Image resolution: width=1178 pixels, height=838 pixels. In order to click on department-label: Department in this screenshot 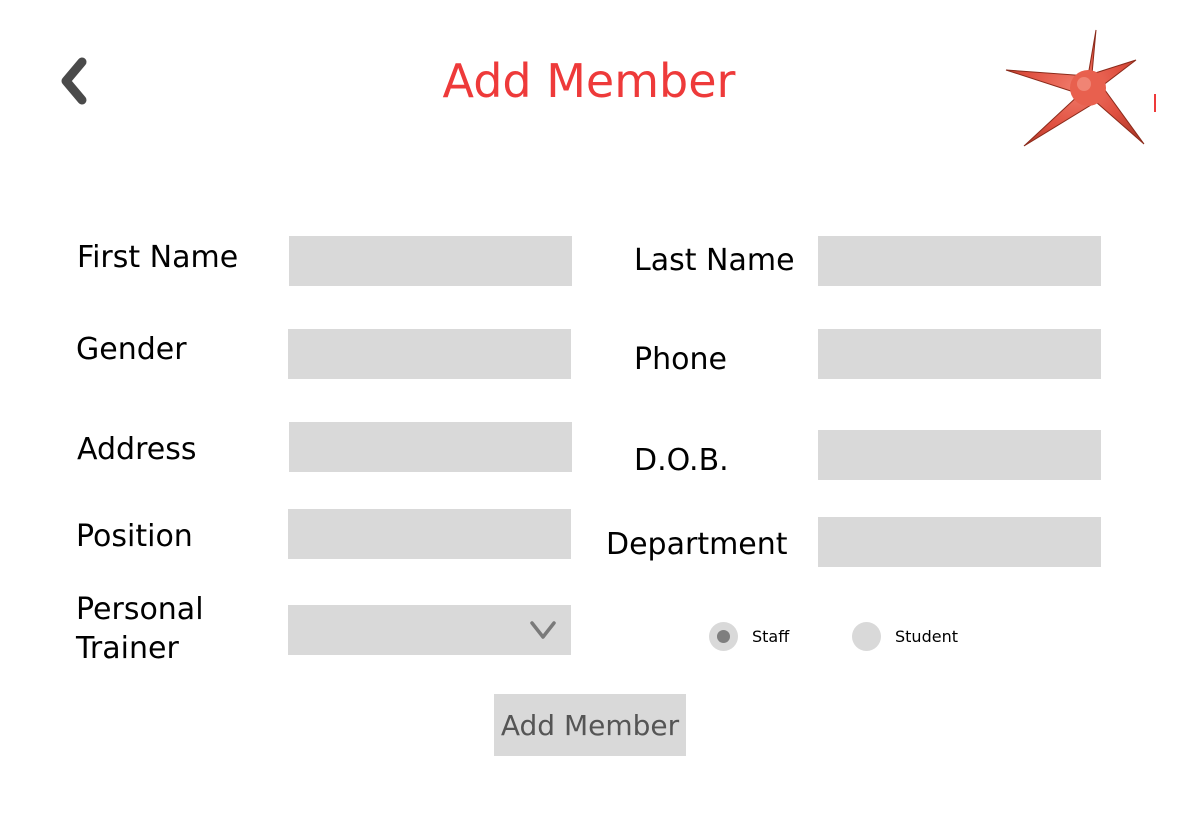, I will do `click(697, 544)`.